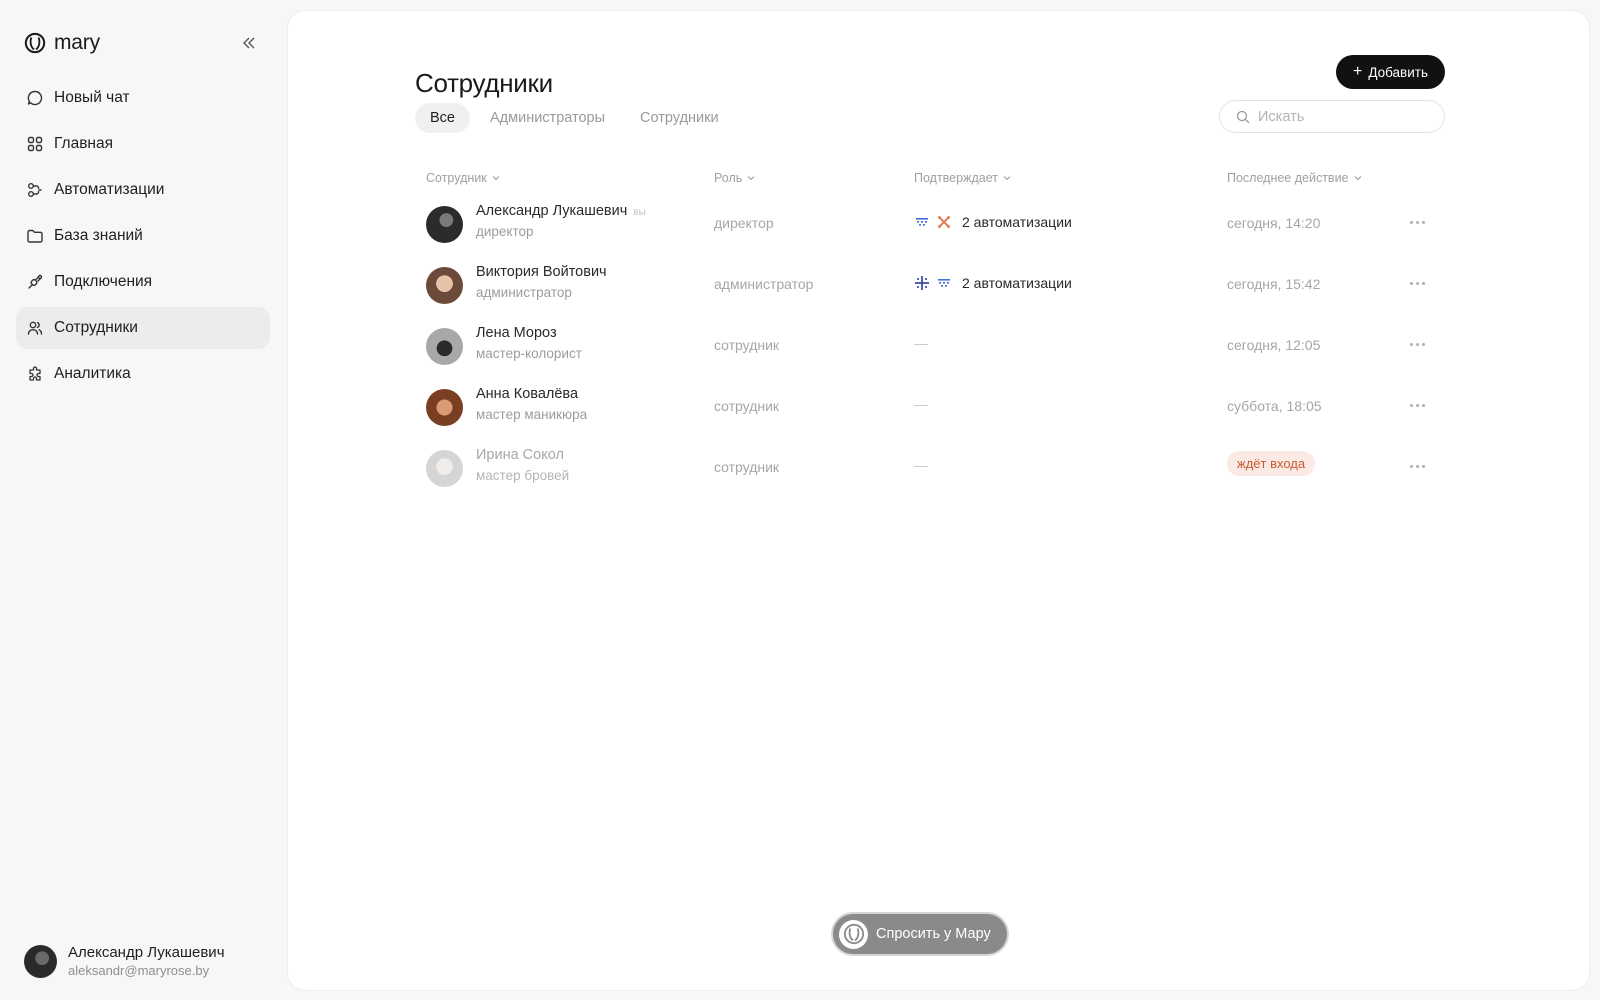 This screenshot has width=1600, height=1000. What do you see at coordinates (35, 144) in the screenshot?
I see `grid-icon` at bounding box center [35, 144].